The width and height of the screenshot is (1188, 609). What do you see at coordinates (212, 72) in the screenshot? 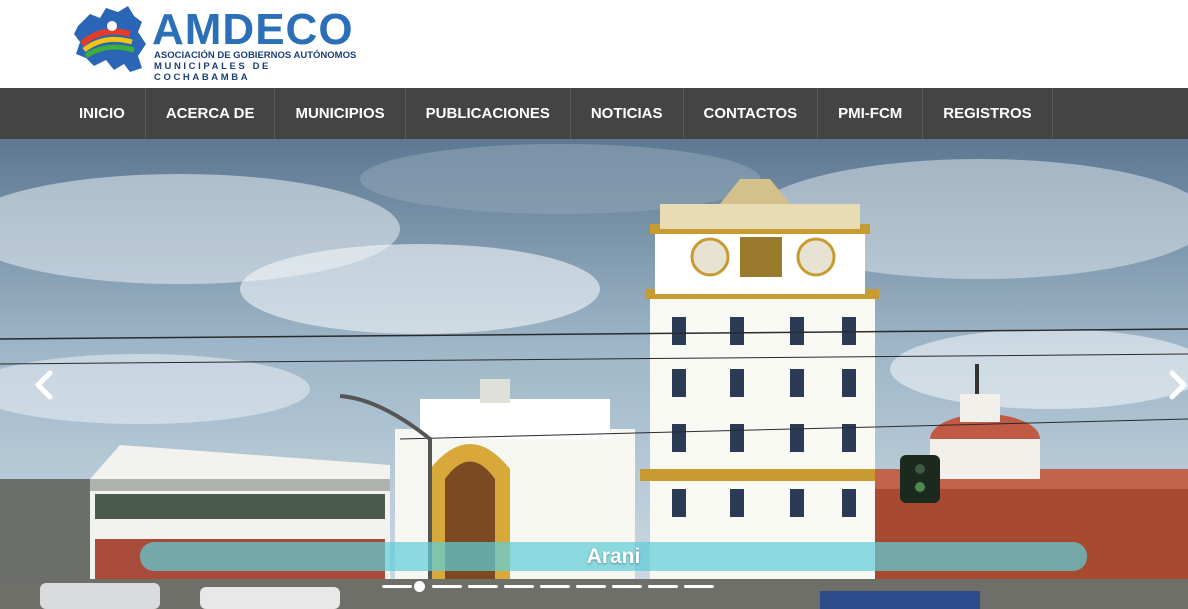
I see `logo-subtitle-line2: MUNICIPALES DE COCHABAMBA` at bounding box center [212, 72].